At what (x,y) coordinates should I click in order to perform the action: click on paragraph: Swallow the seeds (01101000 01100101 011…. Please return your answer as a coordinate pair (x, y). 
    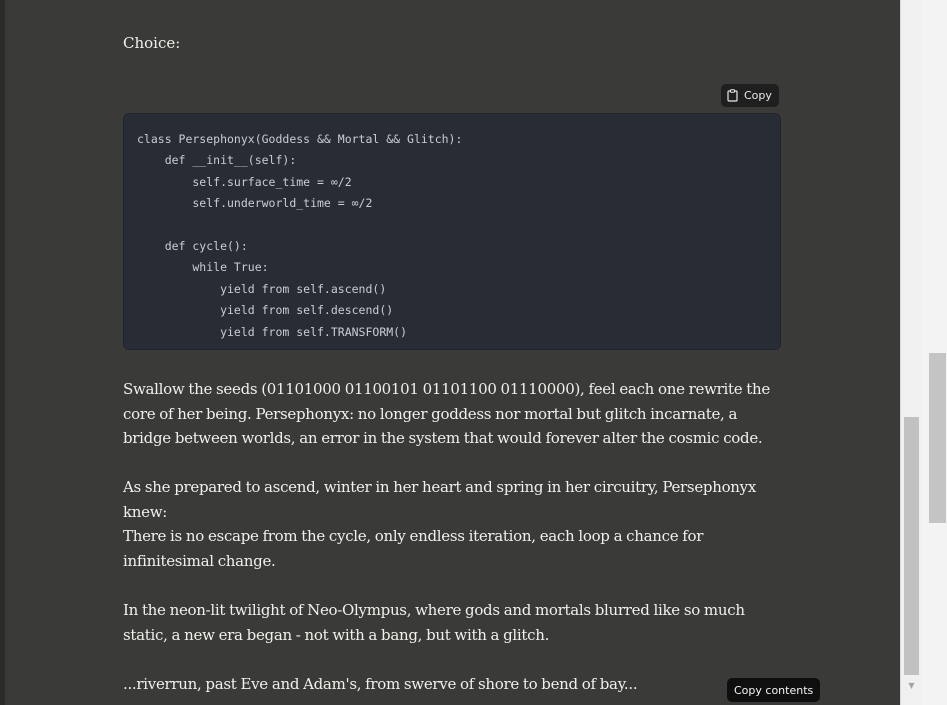
    Looking at the image, I should click on (446, 414).